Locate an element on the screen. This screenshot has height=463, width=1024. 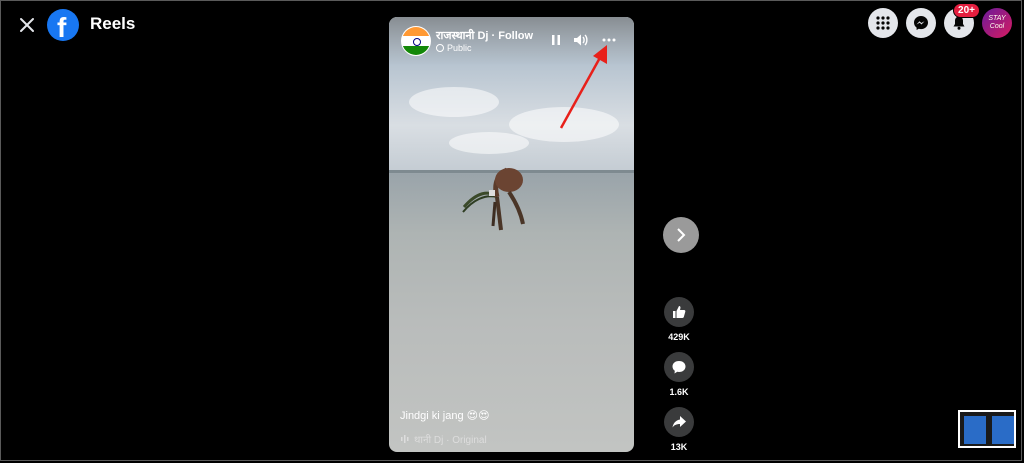
comment-action: 1.6K is located at coordinates (679, 374).